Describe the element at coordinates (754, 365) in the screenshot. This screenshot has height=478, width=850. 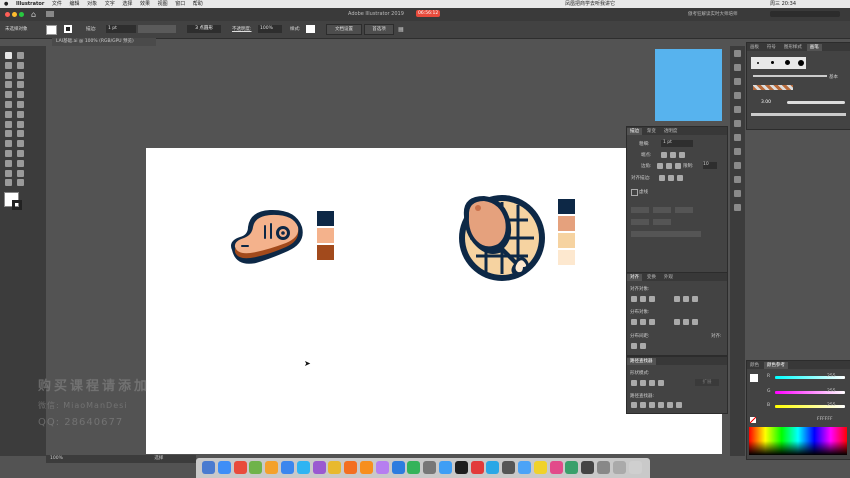
I see `tab-color: 颜色` at that location.